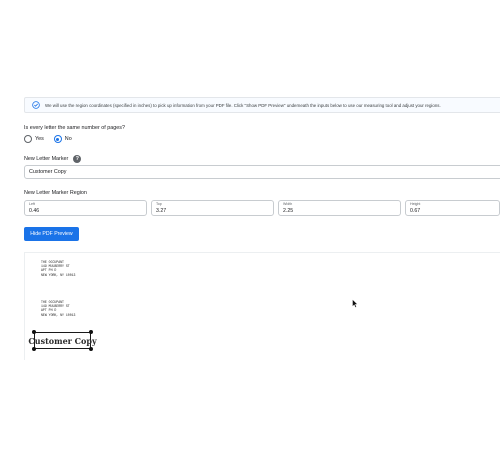 This screenshot has height=450, width=500. I want to click on marker-region-box: Customer Copy, so click(62, 340).